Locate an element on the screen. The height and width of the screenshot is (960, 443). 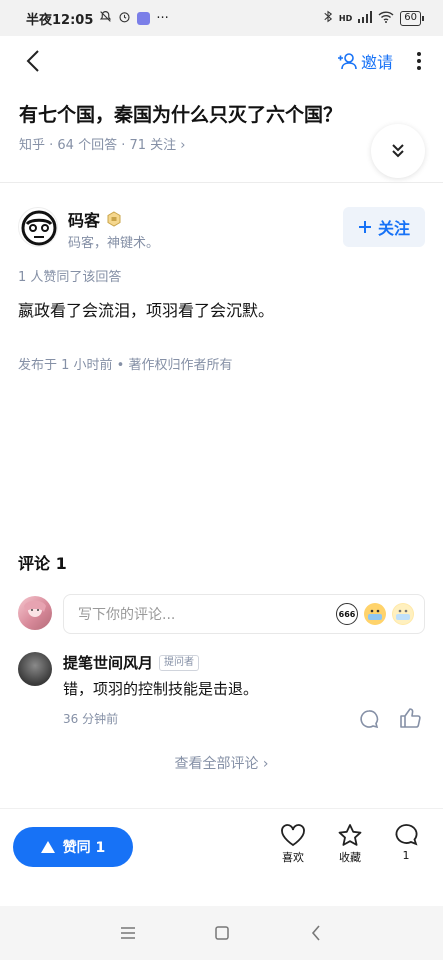
like-button: 喜欢 is located at coordinates (293, 844).